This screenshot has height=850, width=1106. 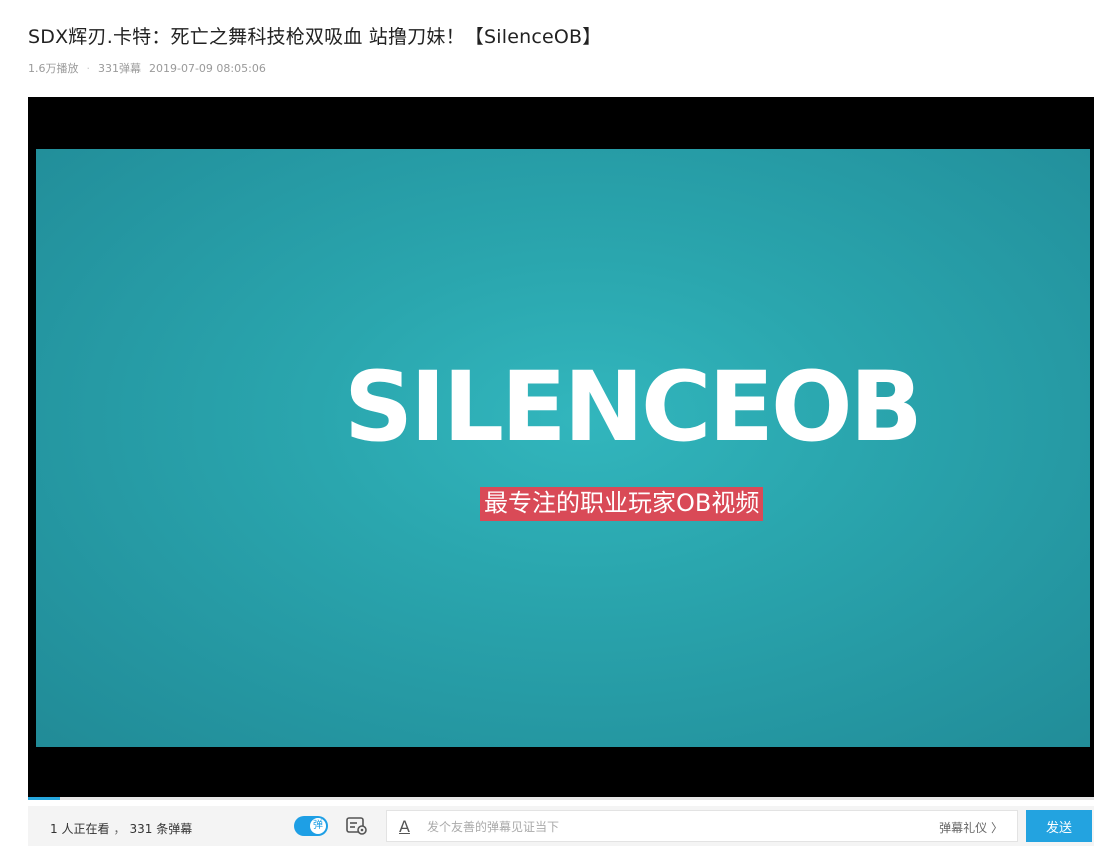 I want to click on danmaku-input-box: A 弹幕礼仪 〉, so click(x=702, y=826).